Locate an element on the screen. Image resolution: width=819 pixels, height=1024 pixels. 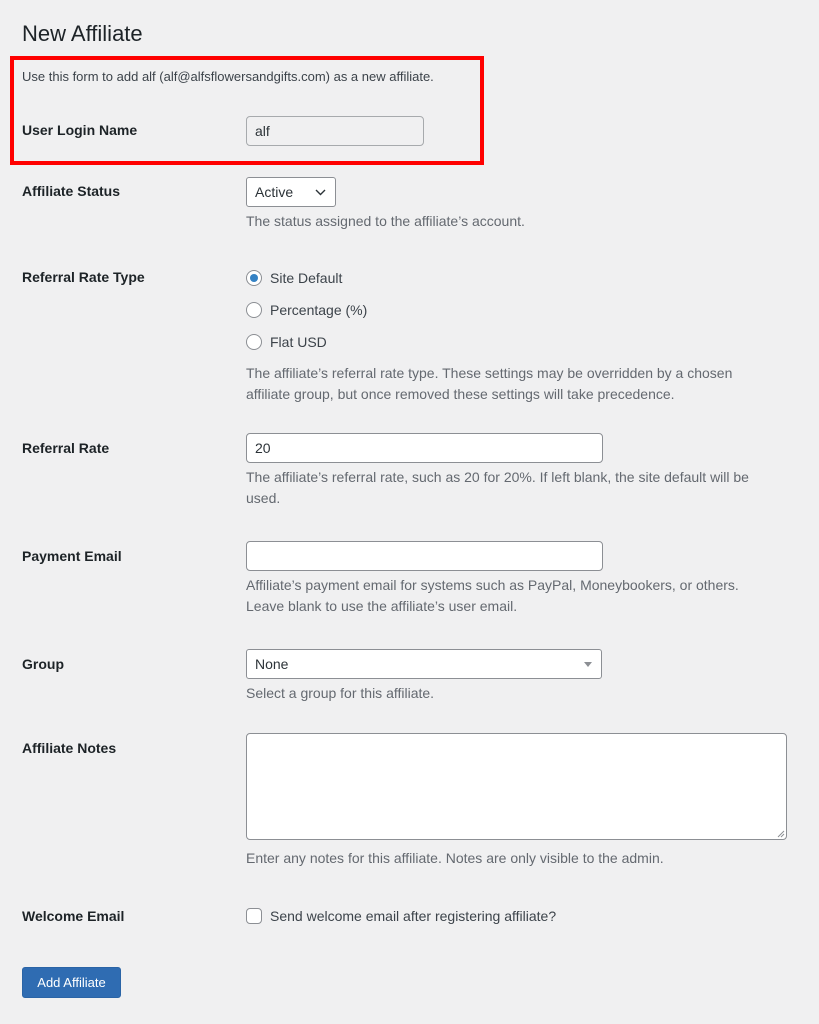
payment-email-input is located at coordinates (424, 556).